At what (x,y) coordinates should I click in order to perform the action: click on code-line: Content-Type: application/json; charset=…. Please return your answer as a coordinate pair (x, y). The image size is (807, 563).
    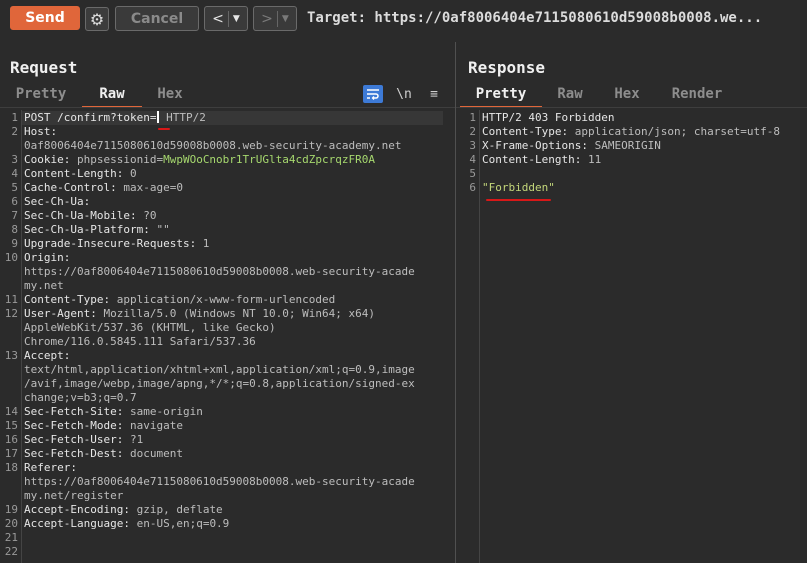
    Looking at the image, I should click on (631, 131).